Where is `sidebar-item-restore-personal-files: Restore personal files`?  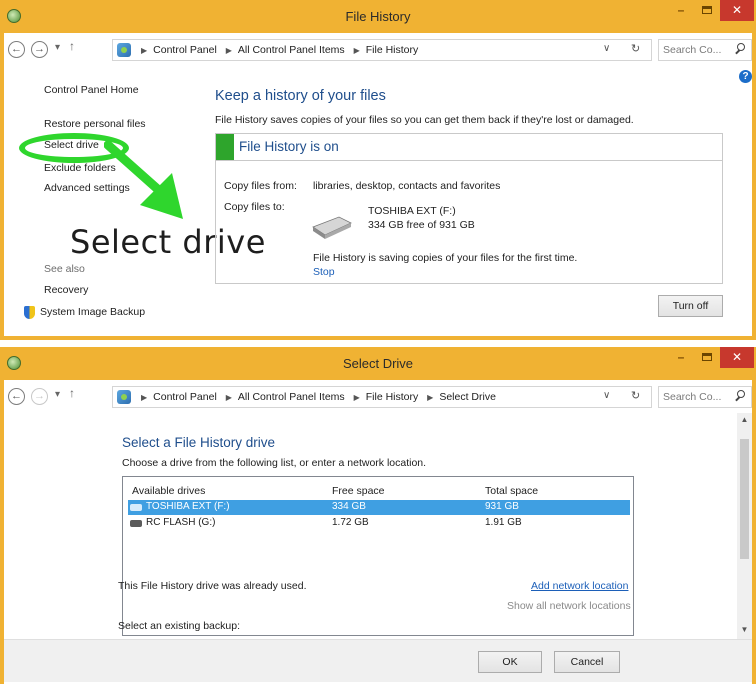
sidebar-item-restore-personal-files: Restore personal files is located at coordinates (95, 124).